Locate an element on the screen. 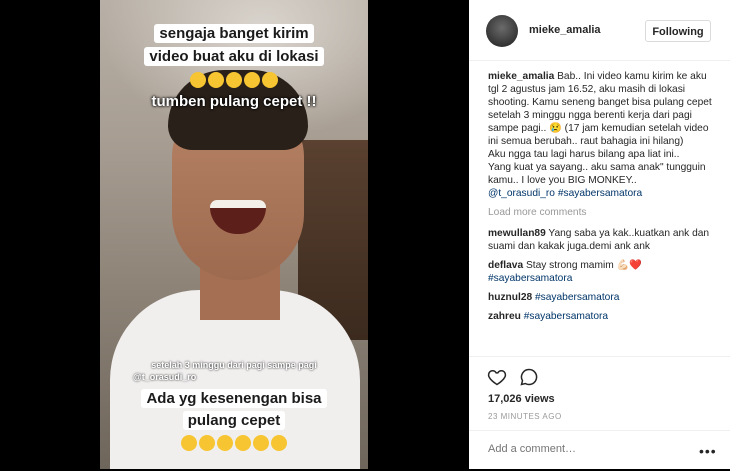  comment-username: mewullan89 is located at coordinates (517, 233).